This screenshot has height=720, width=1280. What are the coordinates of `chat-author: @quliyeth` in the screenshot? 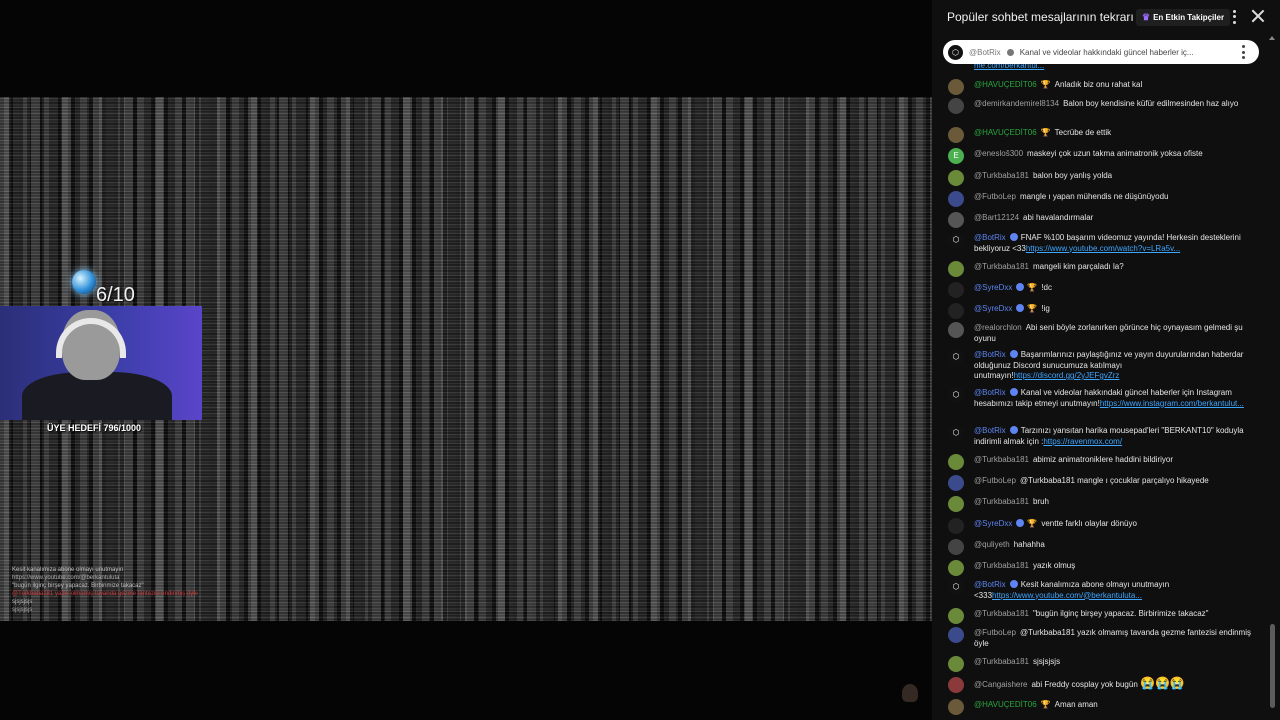 It's located at (992, 544).